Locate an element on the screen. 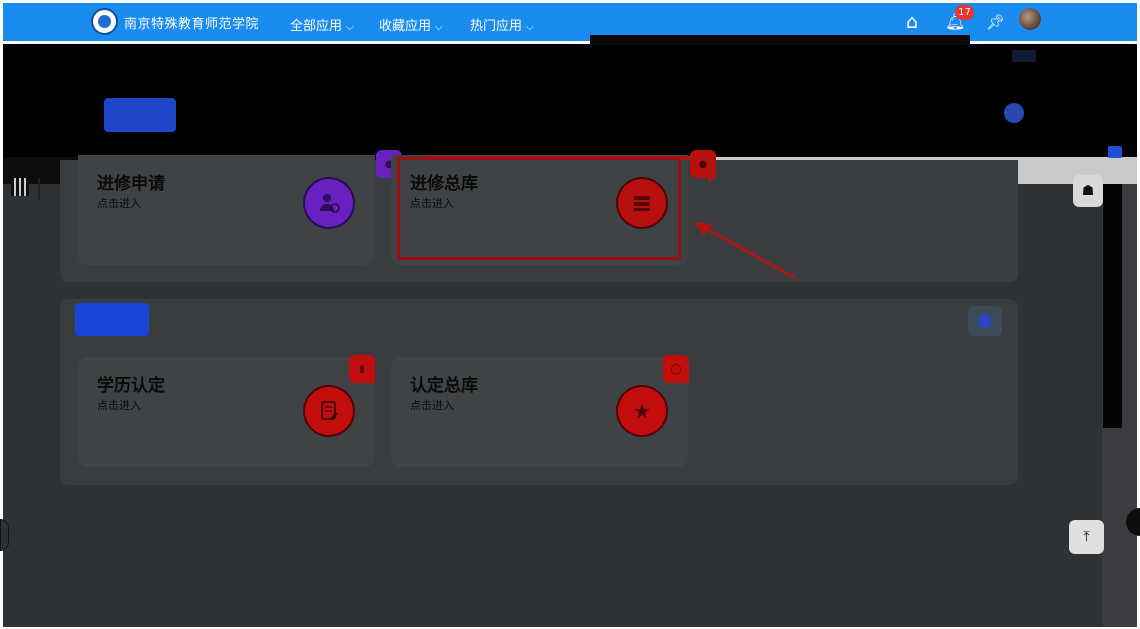 The height and width of the screenshot is (629, 1140). banner-button is located at coordinates (140, 115).